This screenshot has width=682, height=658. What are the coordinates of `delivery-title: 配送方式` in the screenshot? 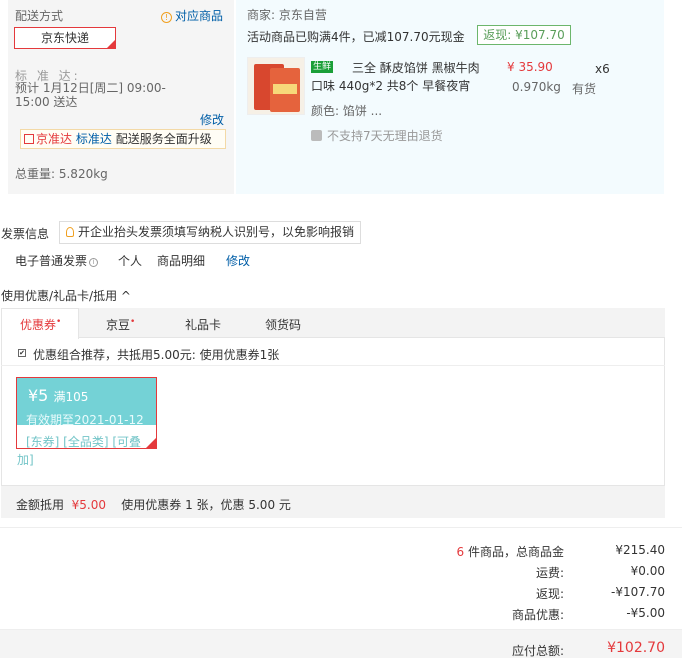 It's located at (39, 16).